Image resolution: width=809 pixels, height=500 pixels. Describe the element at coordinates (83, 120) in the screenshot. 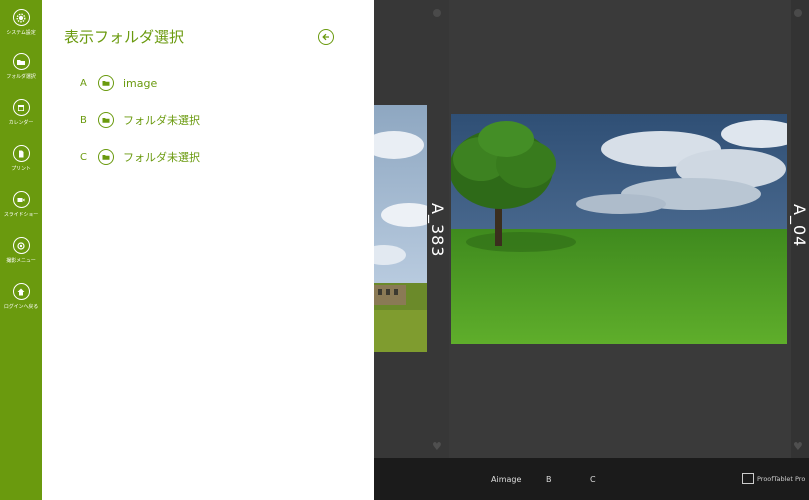

I see `folder-letter: B` at that location.